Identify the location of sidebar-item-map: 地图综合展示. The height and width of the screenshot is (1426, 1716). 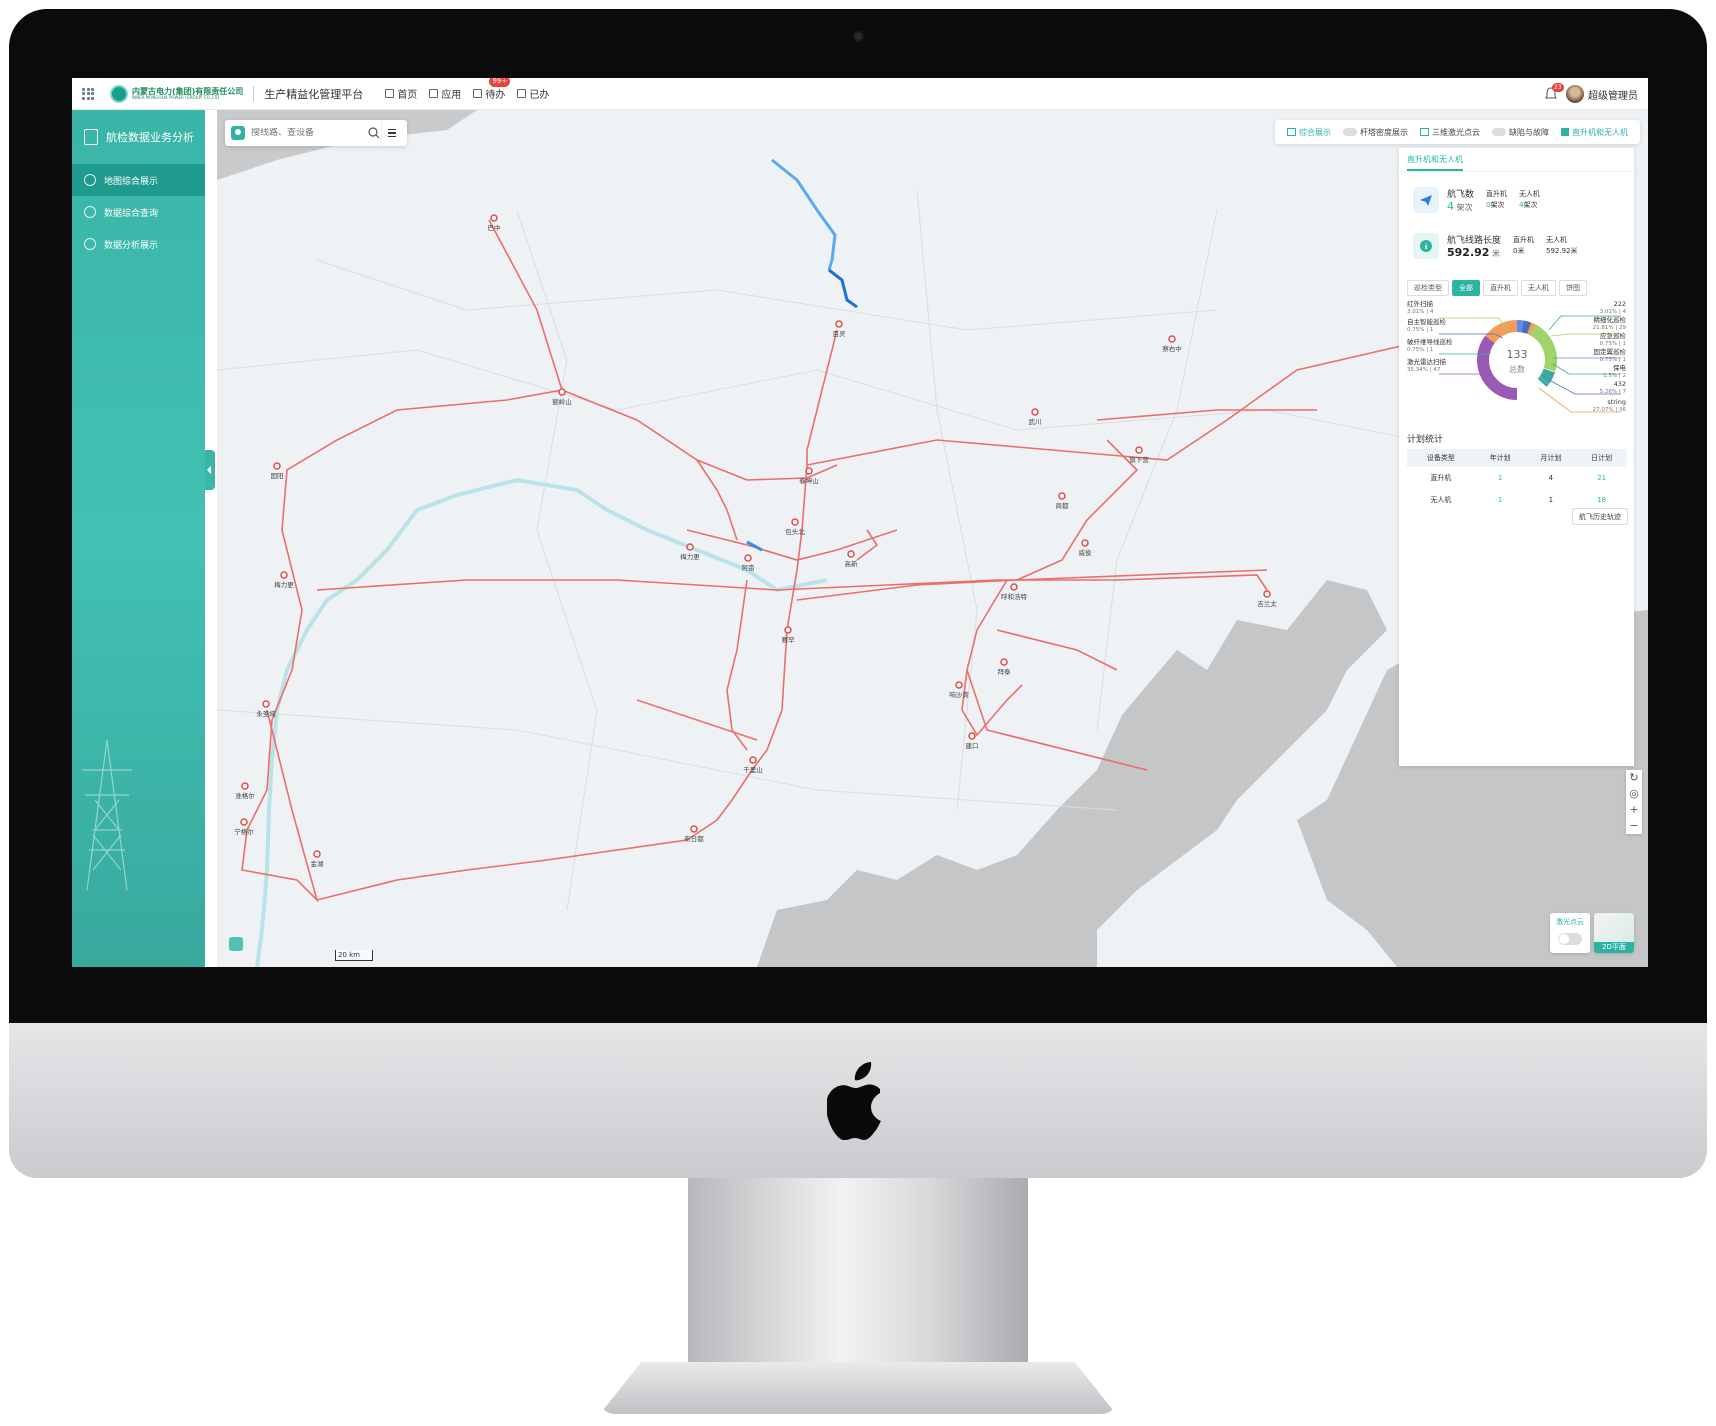
(138, 180).